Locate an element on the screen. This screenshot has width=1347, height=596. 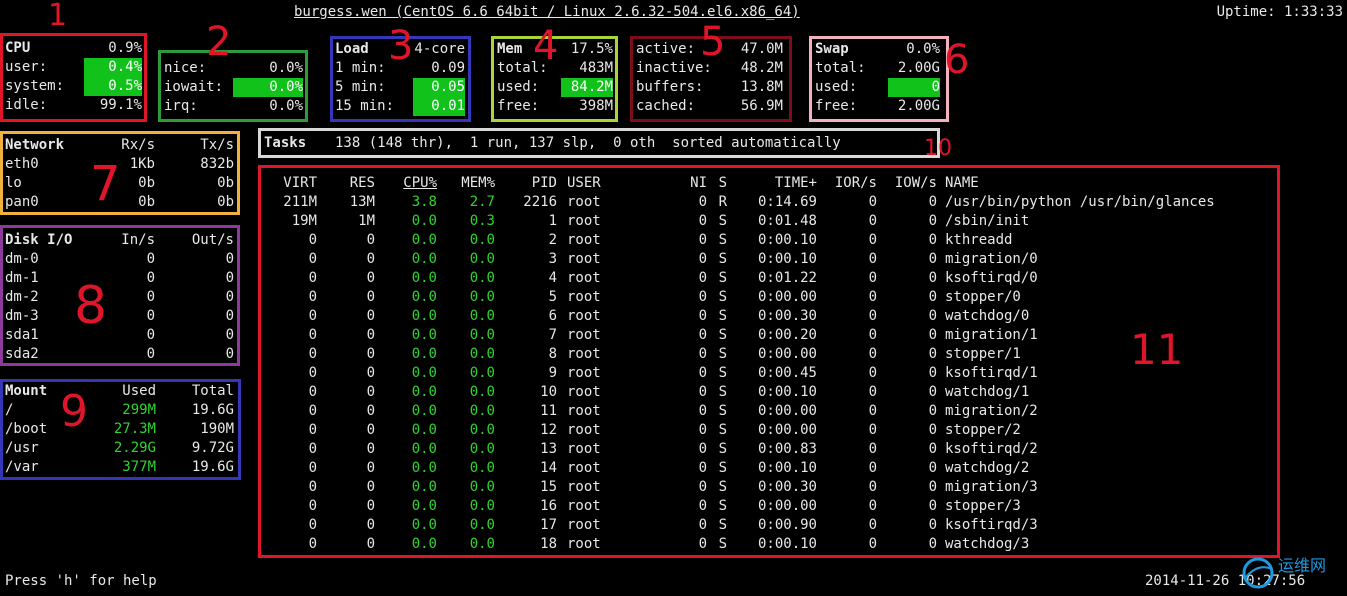
table-row: 0 0 0.0 0.0 5 root 0 S 0:00.00 0 0 stopper/0 is located at coordinates (769, 297).